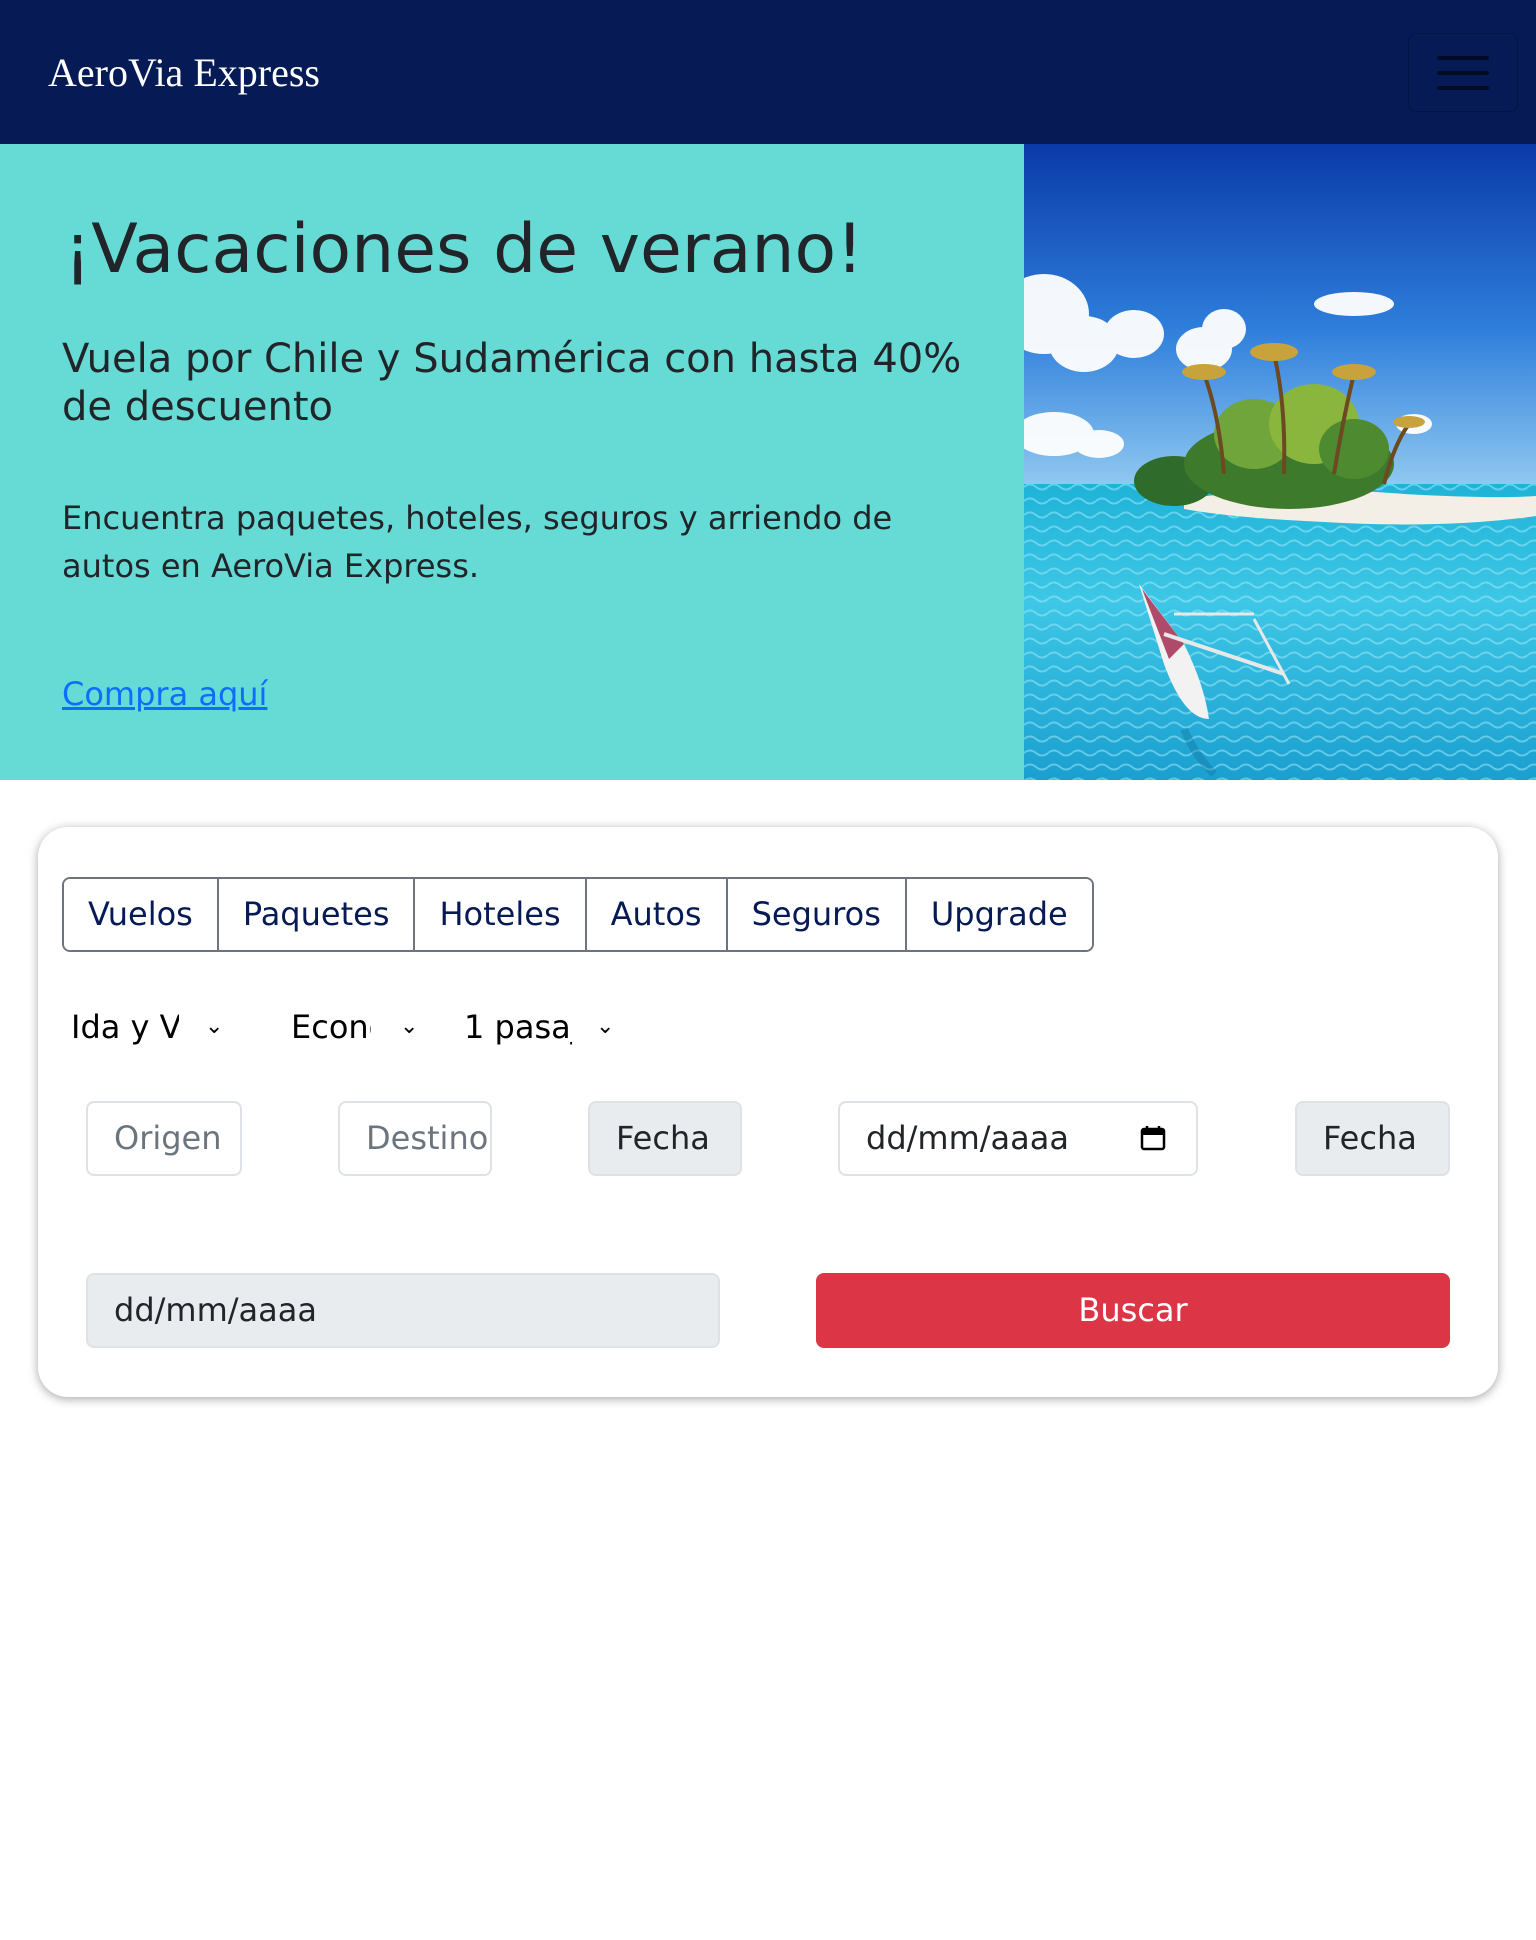 This screenshot has height=1940, width=1536. What do you see at coordinates (415, 1138) in the screenshot?
I see `destination-input: Destino` at bounding box center [415, 1138].